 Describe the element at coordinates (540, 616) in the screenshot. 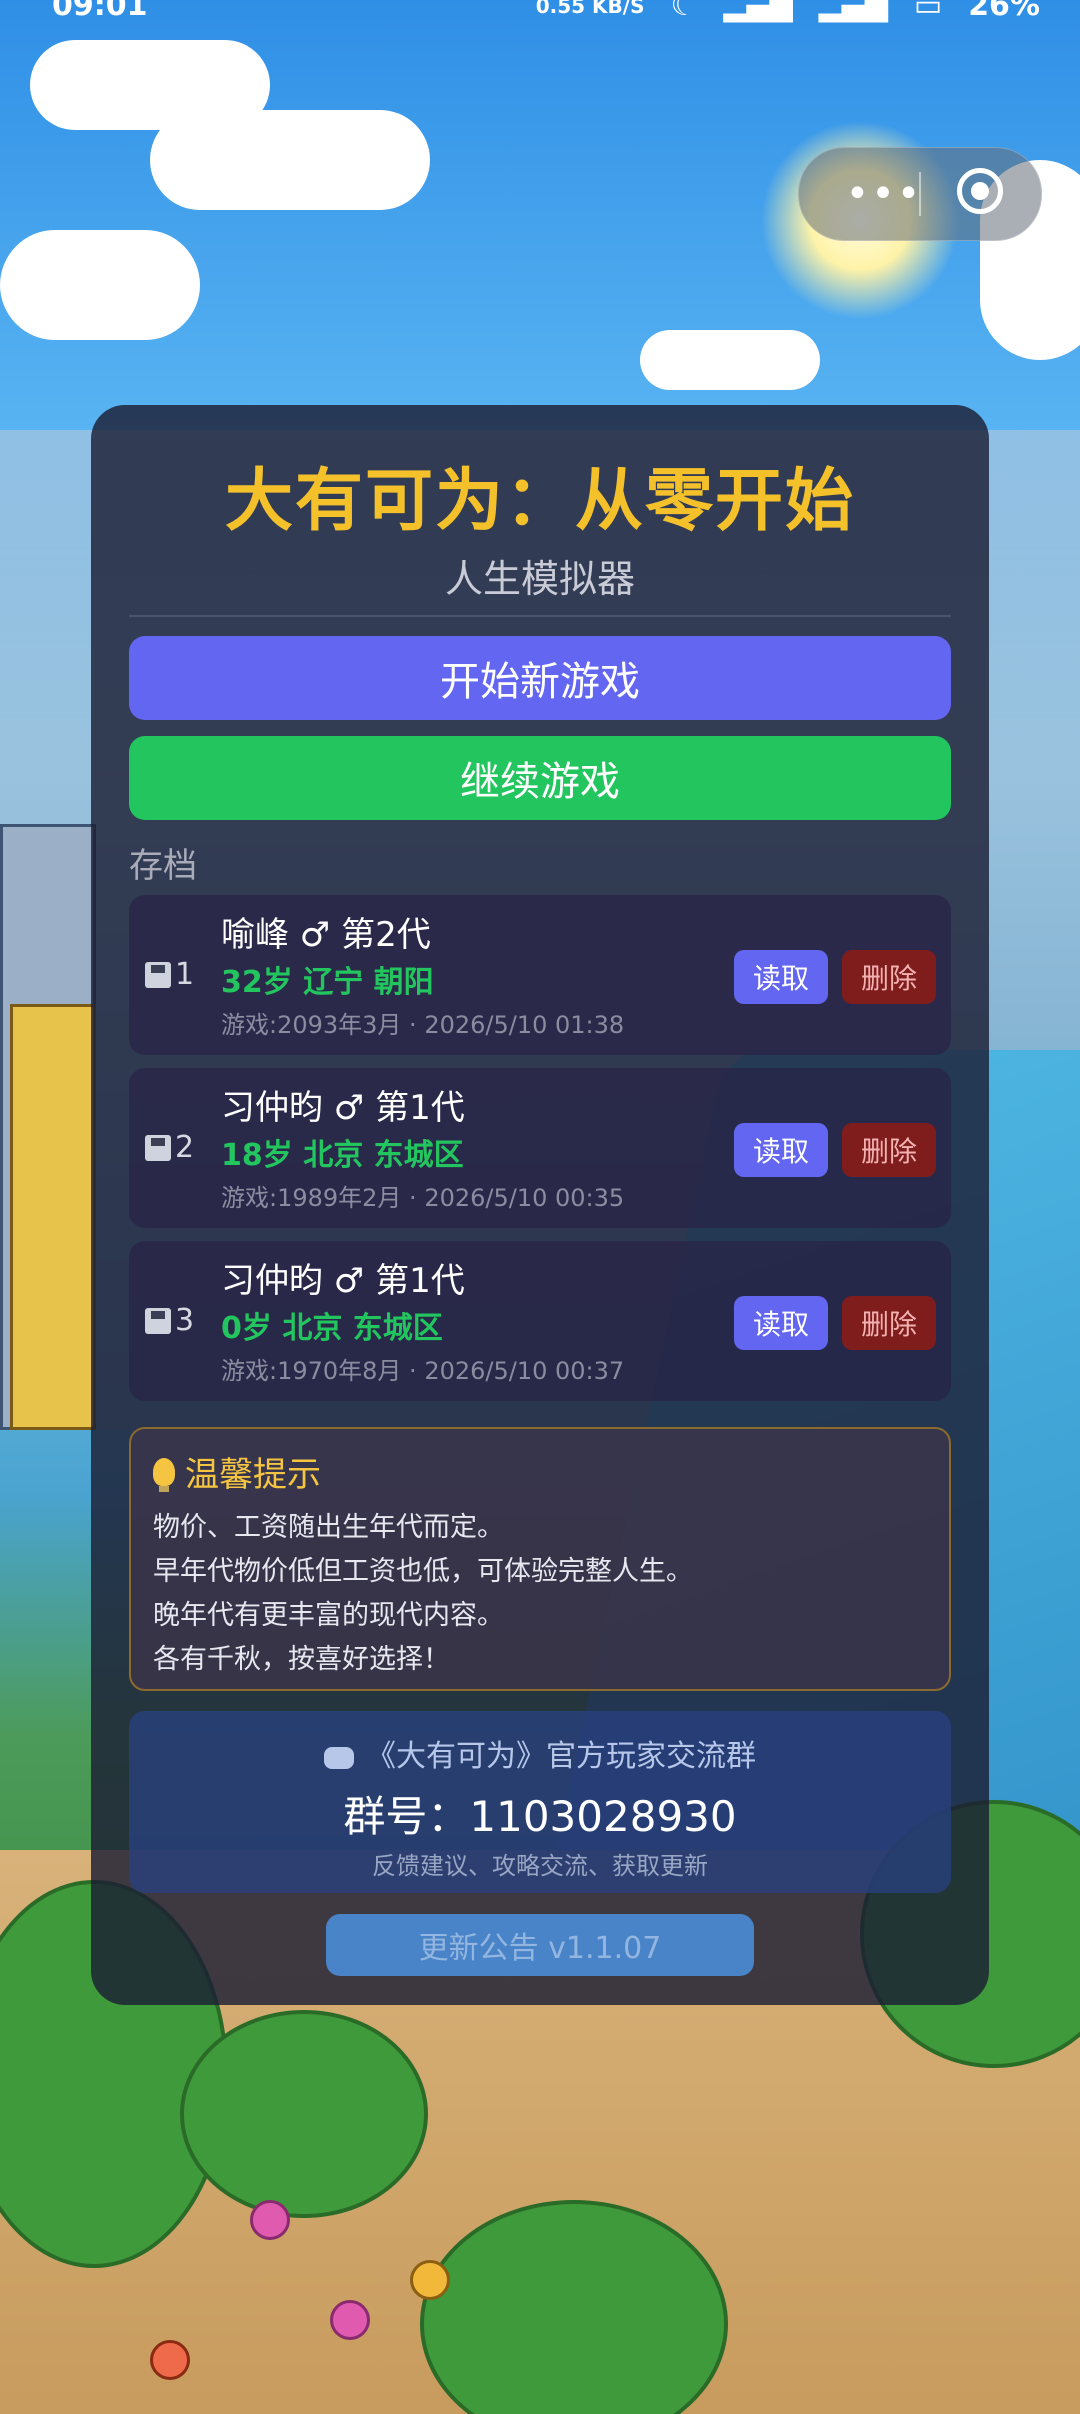

I see `title-divider` at that location.